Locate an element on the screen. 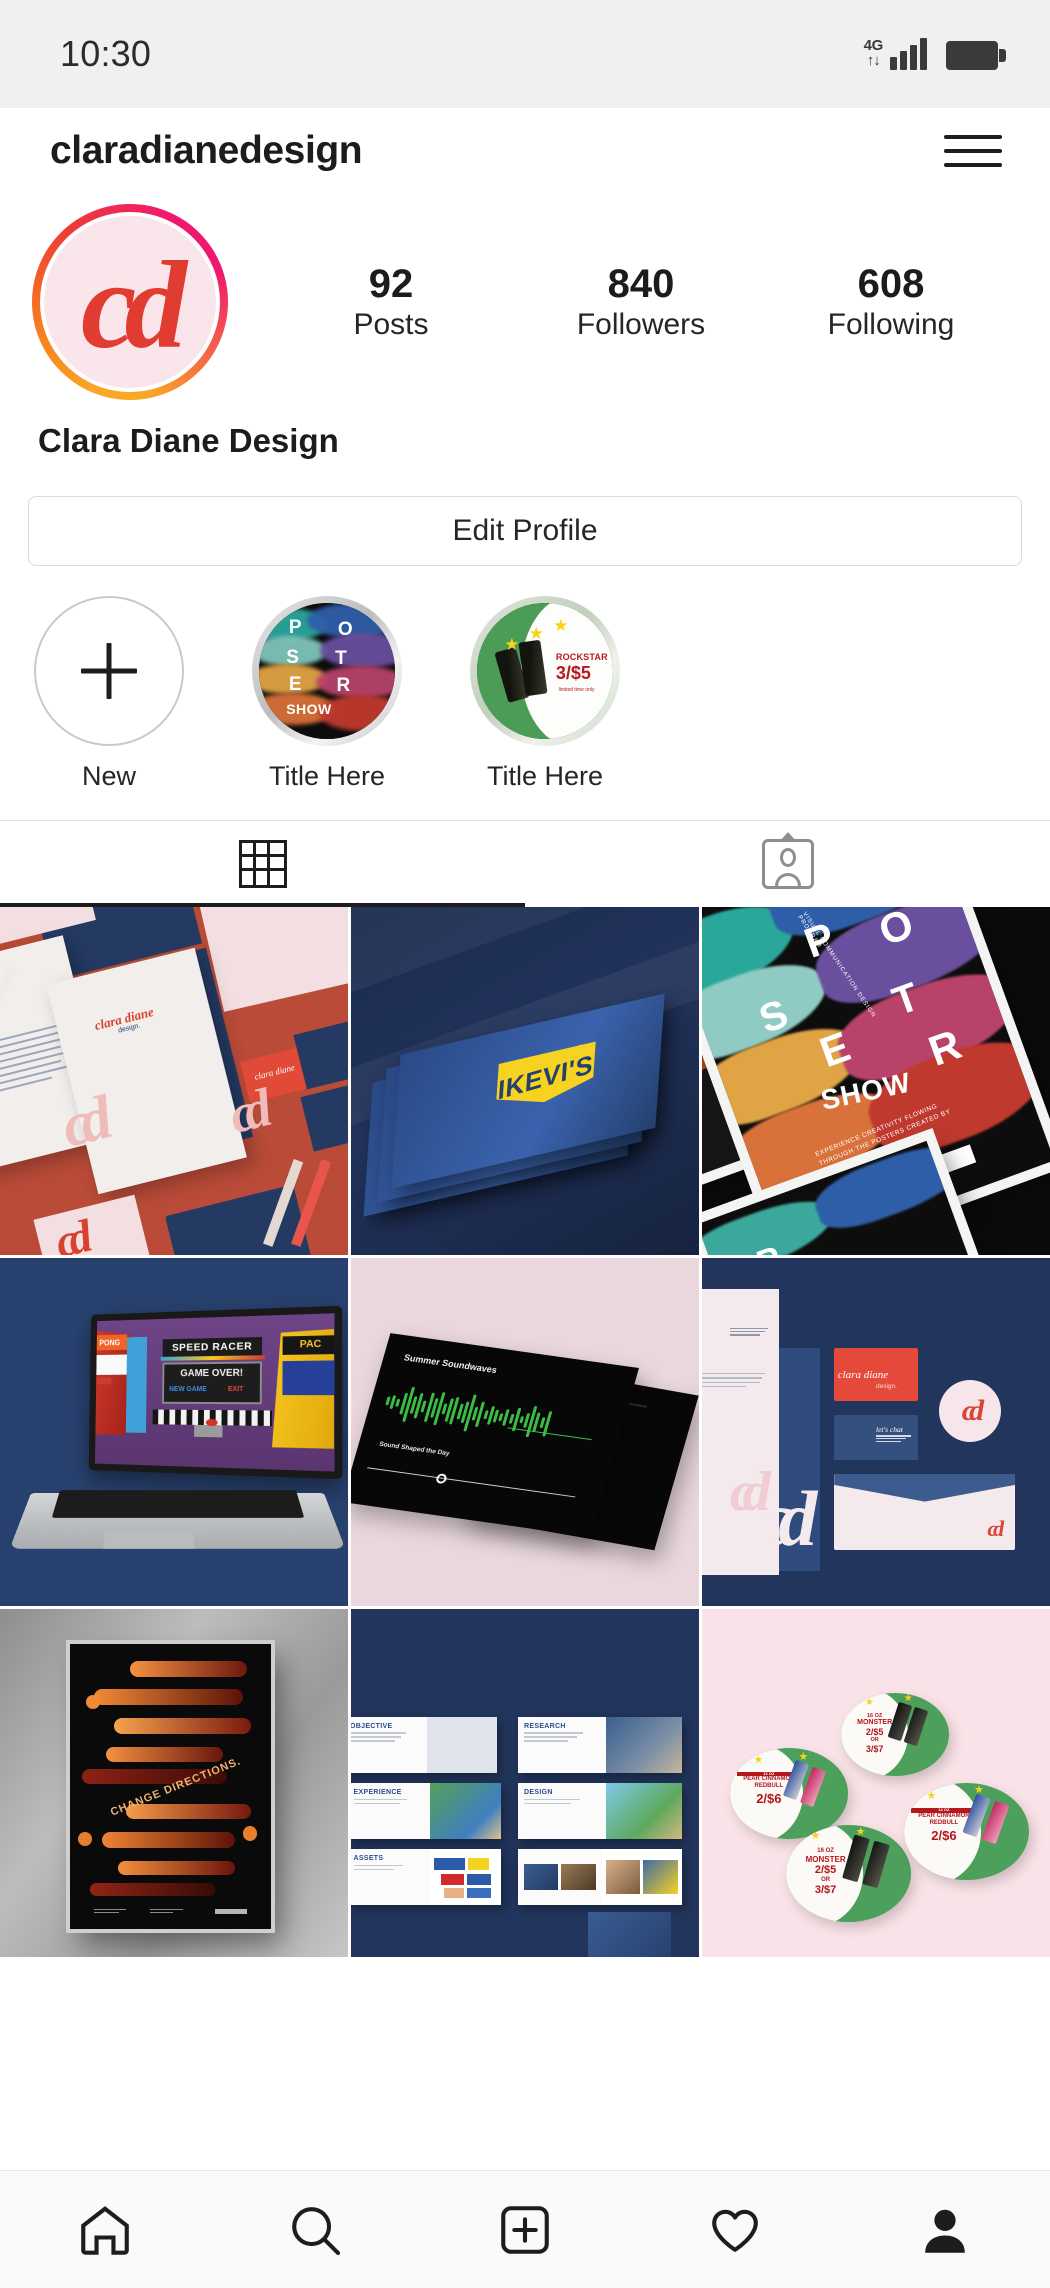 The width and height of the screenshot is (1050, 2288). post4-exit: EXIT is located at coordinates (235, 1389).